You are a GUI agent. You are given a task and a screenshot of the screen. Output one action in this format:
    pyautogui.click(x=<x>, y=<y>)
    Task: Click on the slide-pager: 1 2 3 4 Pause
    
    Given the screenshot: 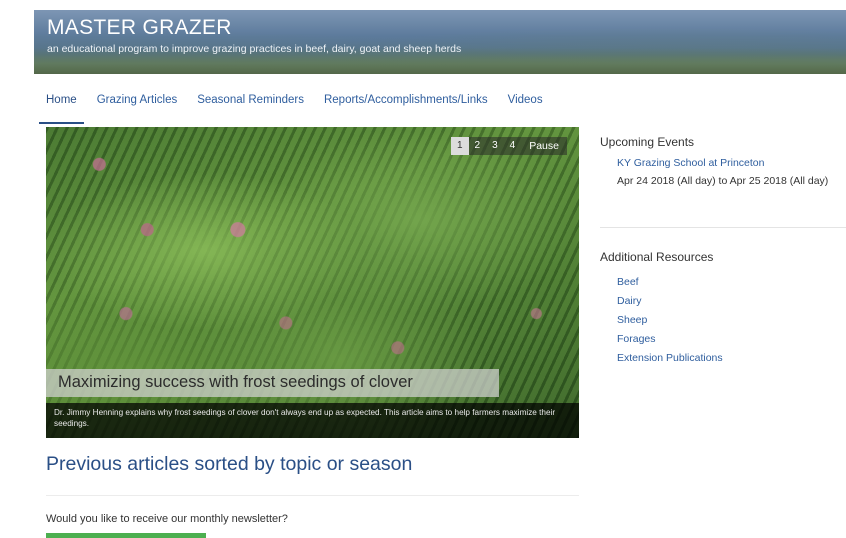 What is the action you would take?
    pyautogui.click(x=508, y=146)
    